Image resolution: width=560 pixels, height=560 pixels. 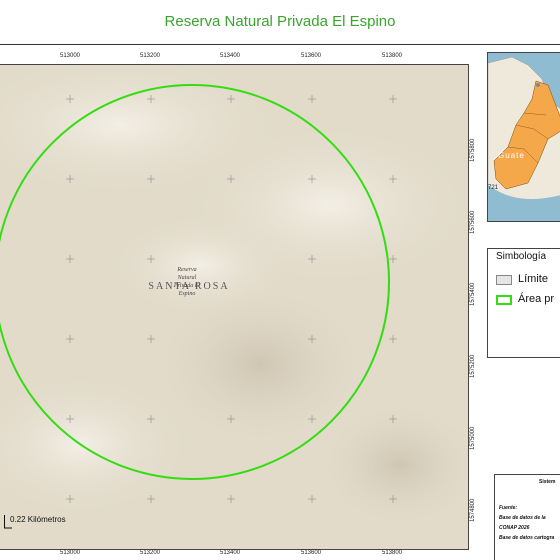 I want to click on scale-bar-label: 0.22 Kilómetros, so click(x=38, y=519).